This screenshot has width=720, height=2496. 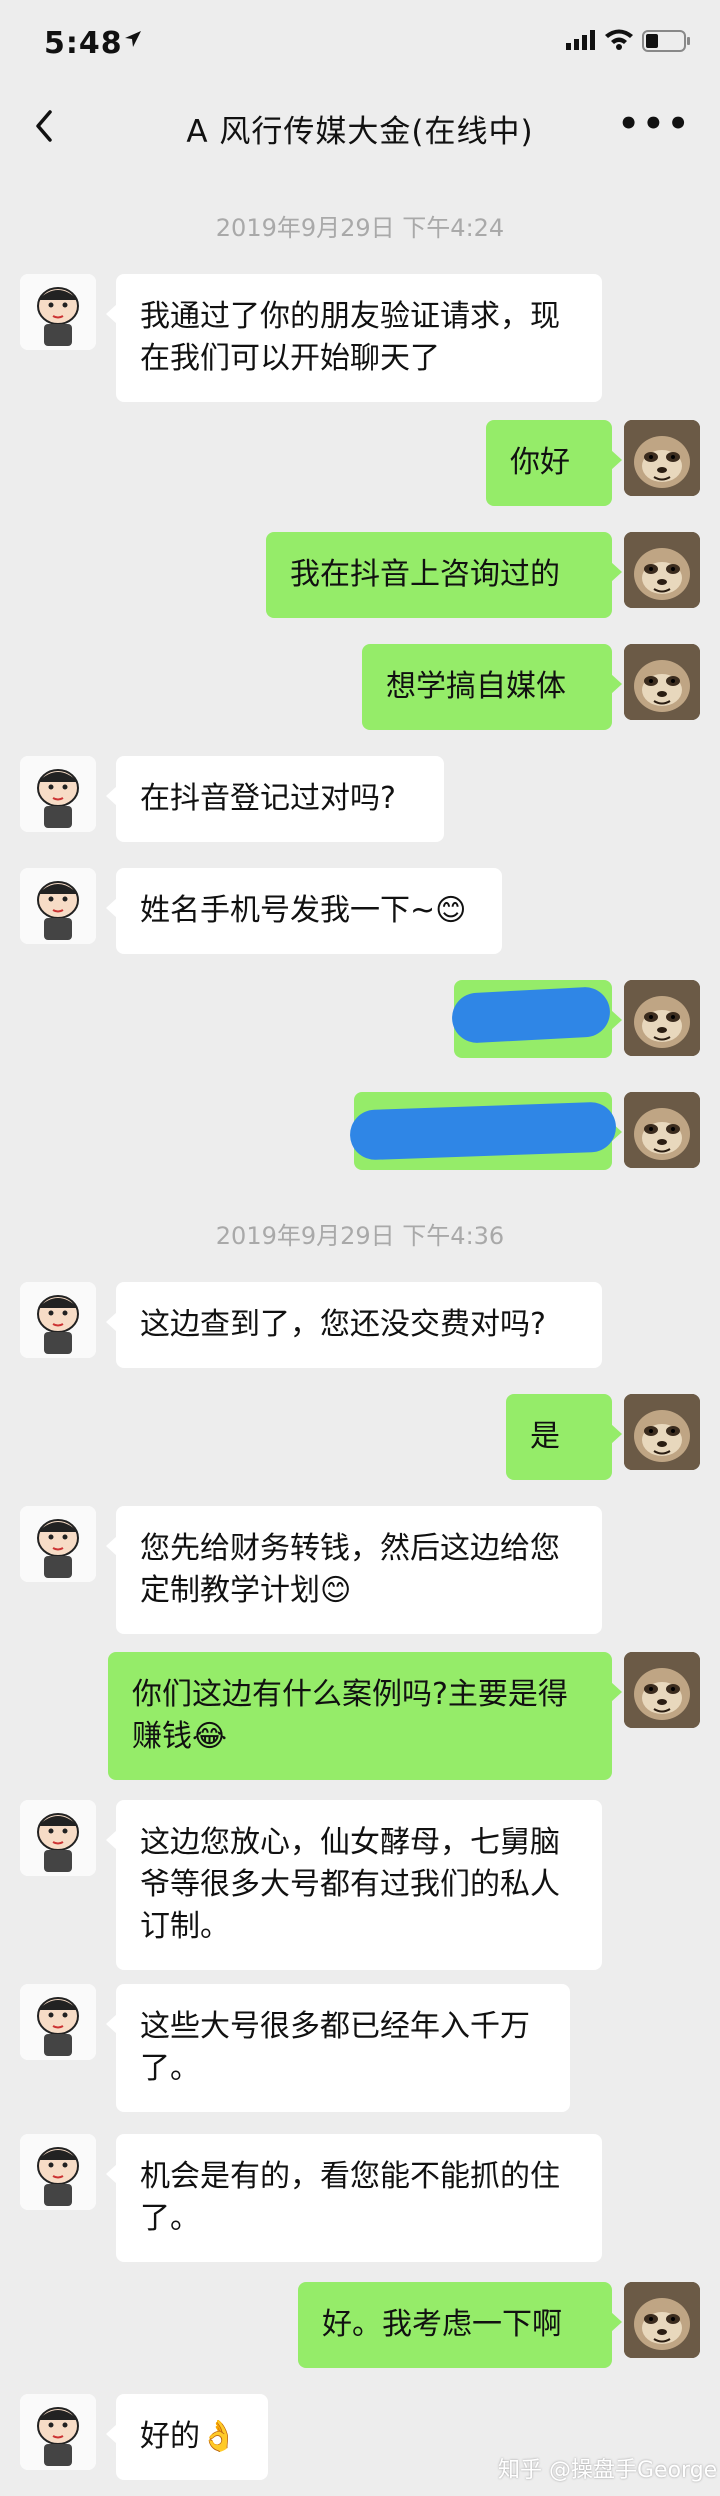 I want to click on message-bubble-sent: 你们这边有什么案例吗?主要是得赚钱😂, so click(x=365, y=1716).